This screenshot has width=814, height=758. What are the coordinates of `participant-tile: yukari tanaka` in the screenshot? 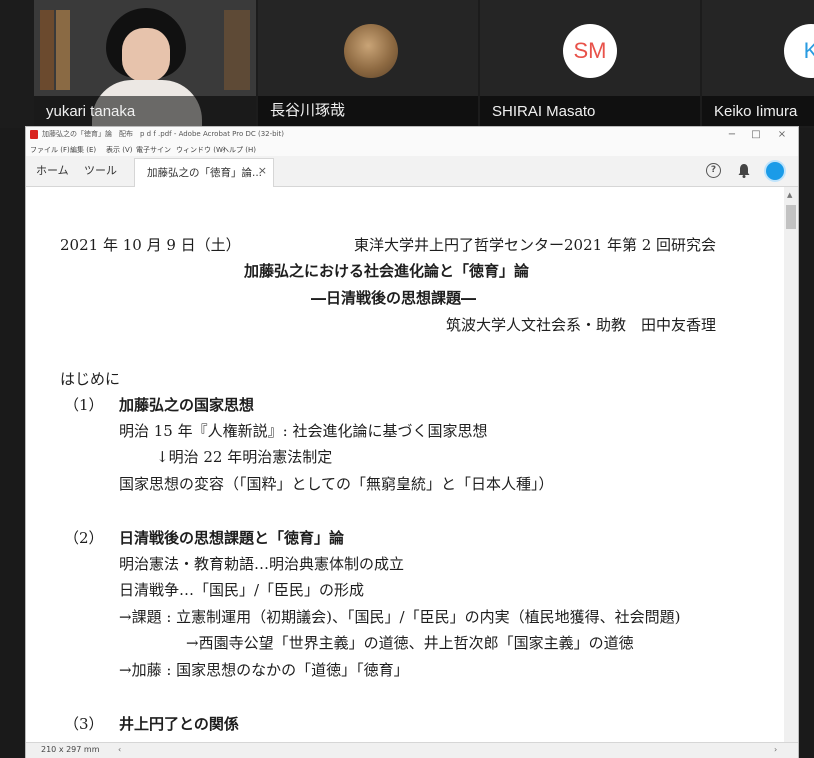 It's located at (145, 63).